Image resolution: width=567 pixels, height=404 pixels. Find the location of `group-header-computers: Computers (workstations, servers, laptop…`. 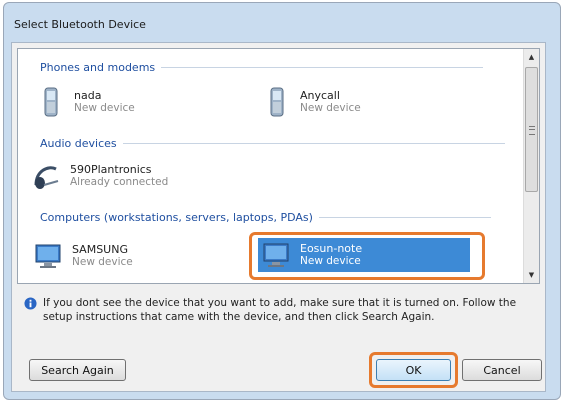

group-header-computers: Computers (workstations, servers, laptop… is located at coordinates (265, 217).